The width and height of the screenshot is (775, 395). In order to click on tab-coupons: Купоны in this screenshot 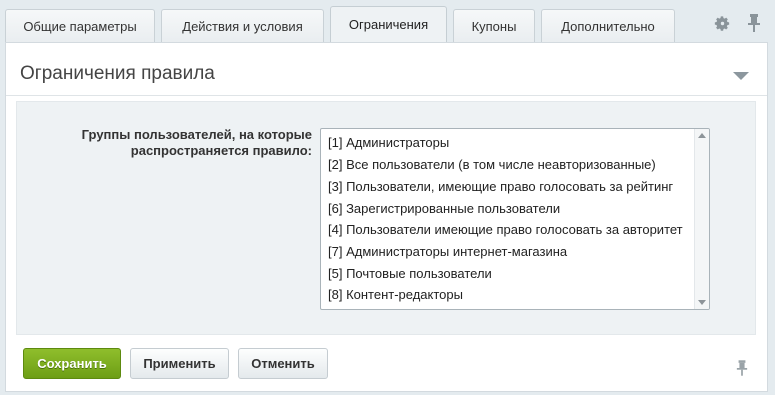, I will do `click(494, 26)`.